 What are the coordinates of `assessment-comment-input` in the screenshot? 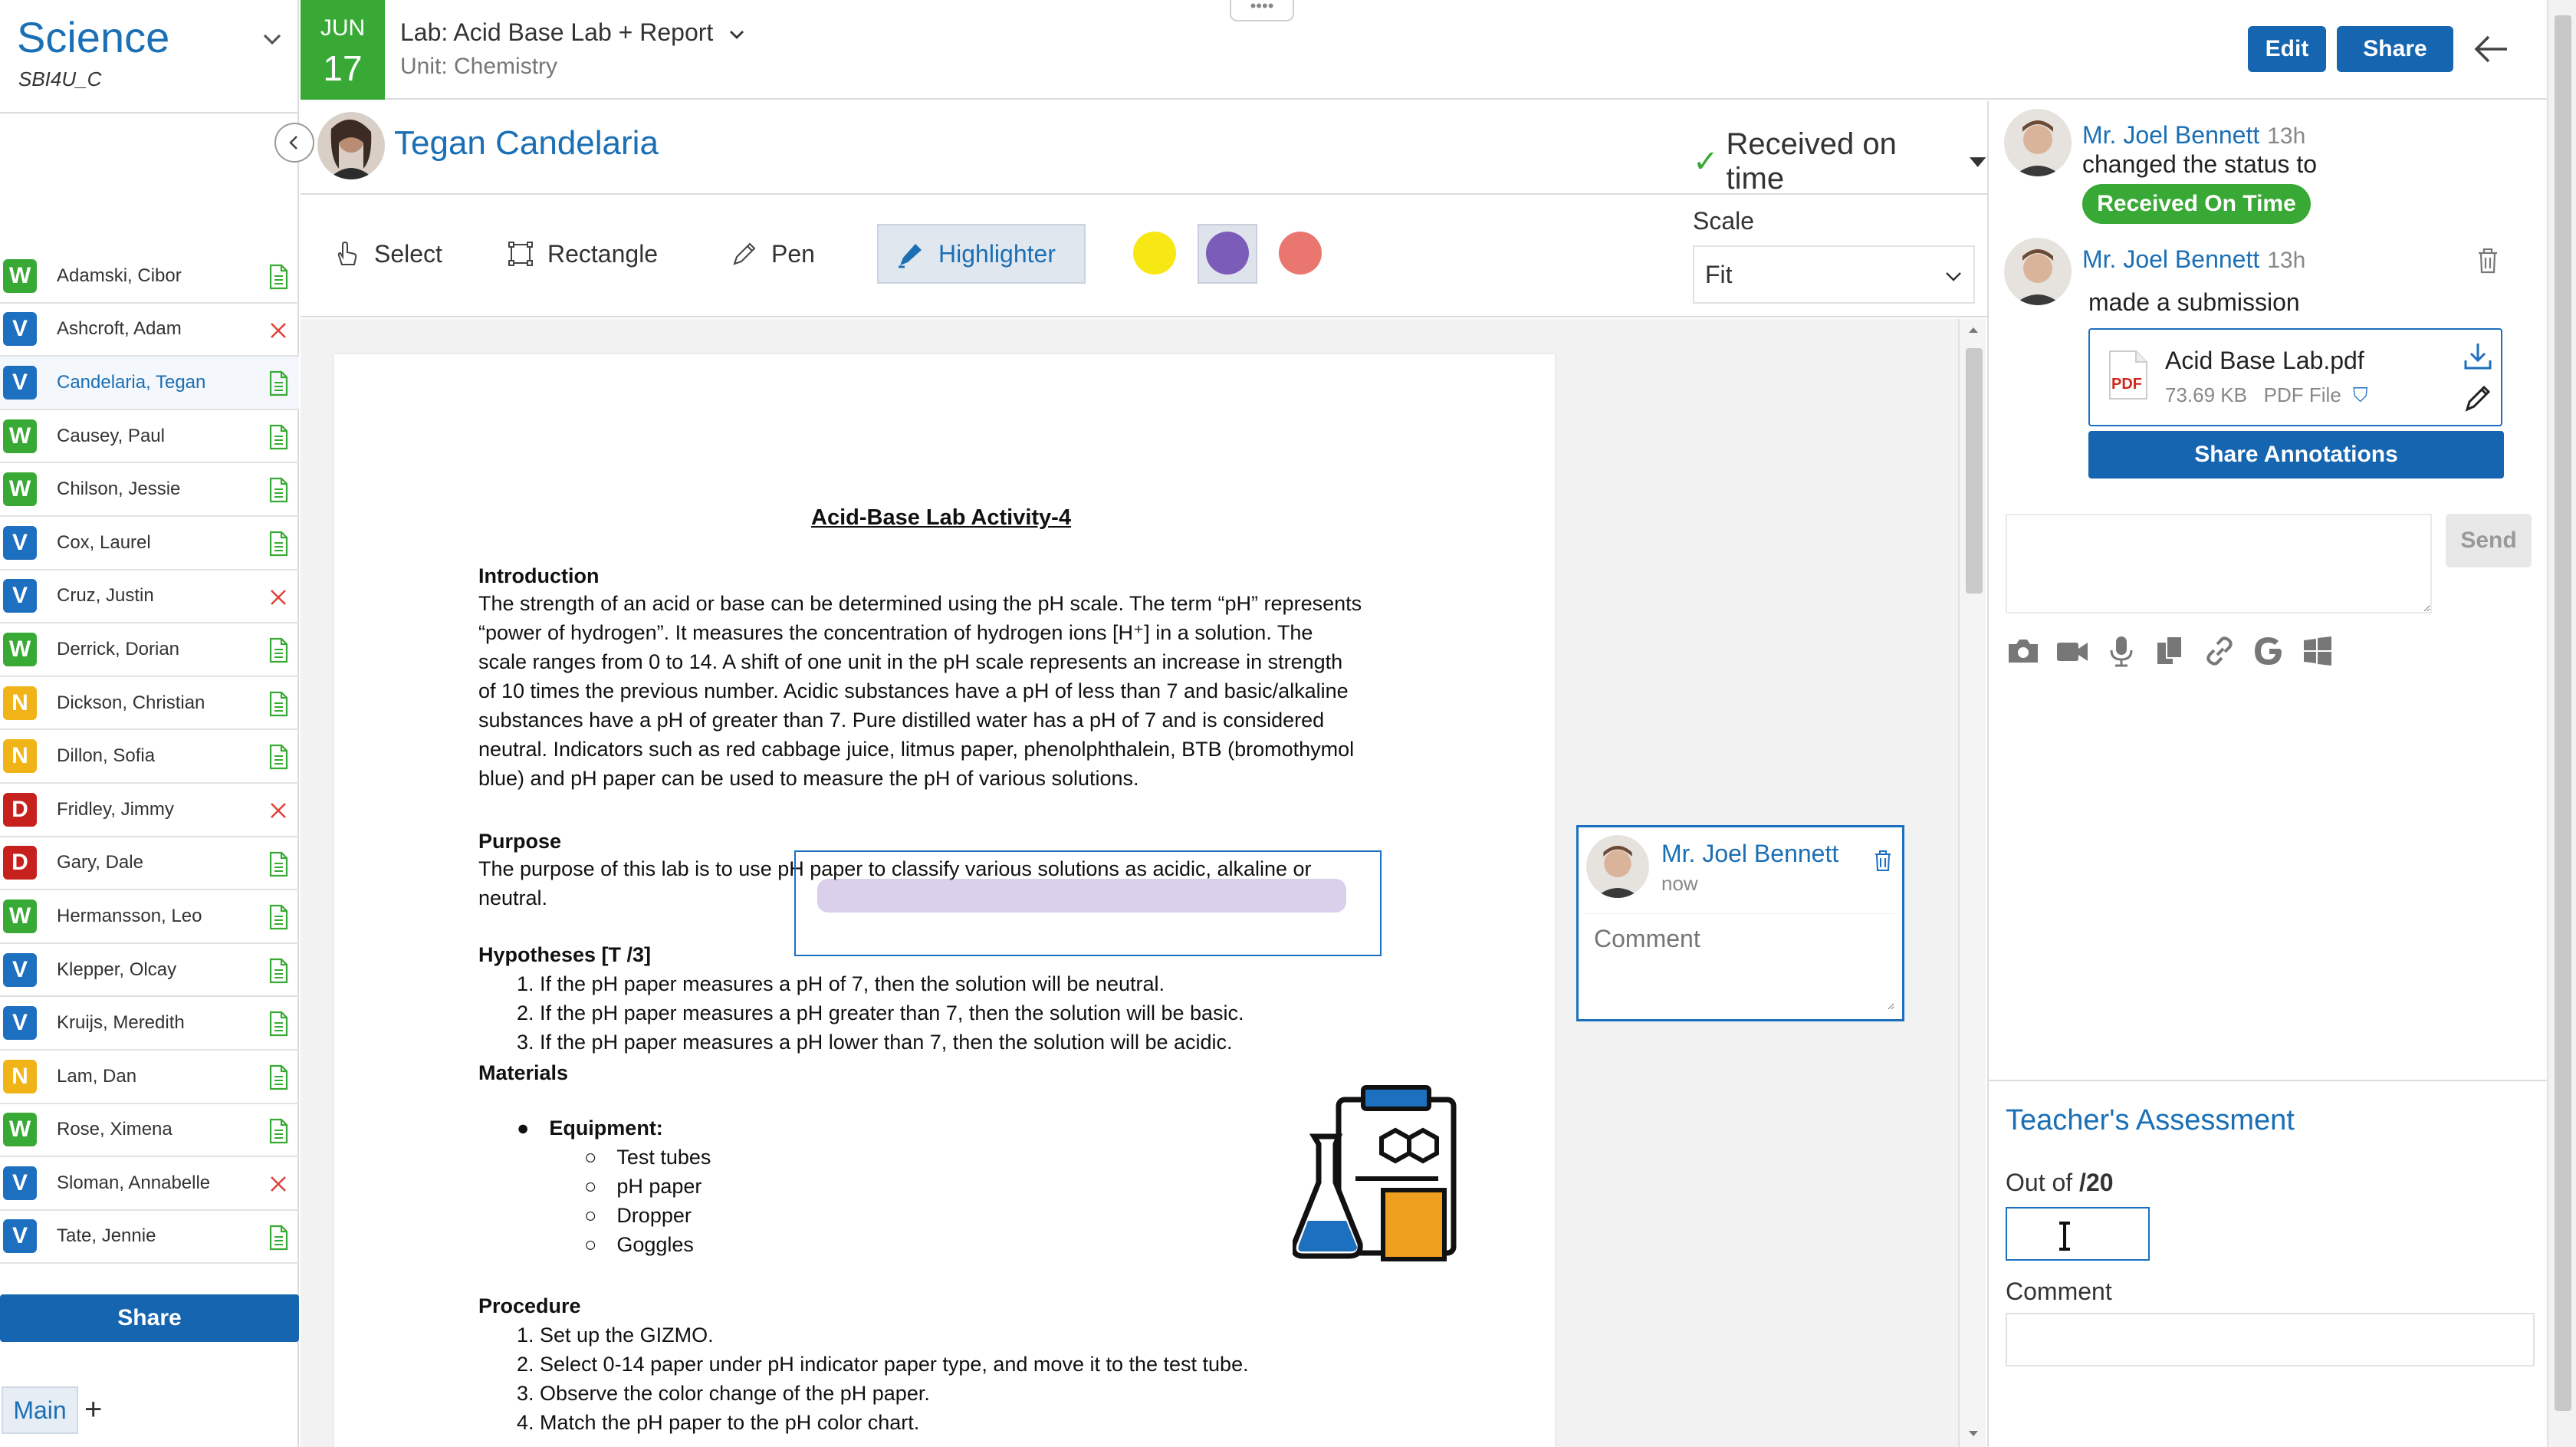 It's located at (2271, 1339).